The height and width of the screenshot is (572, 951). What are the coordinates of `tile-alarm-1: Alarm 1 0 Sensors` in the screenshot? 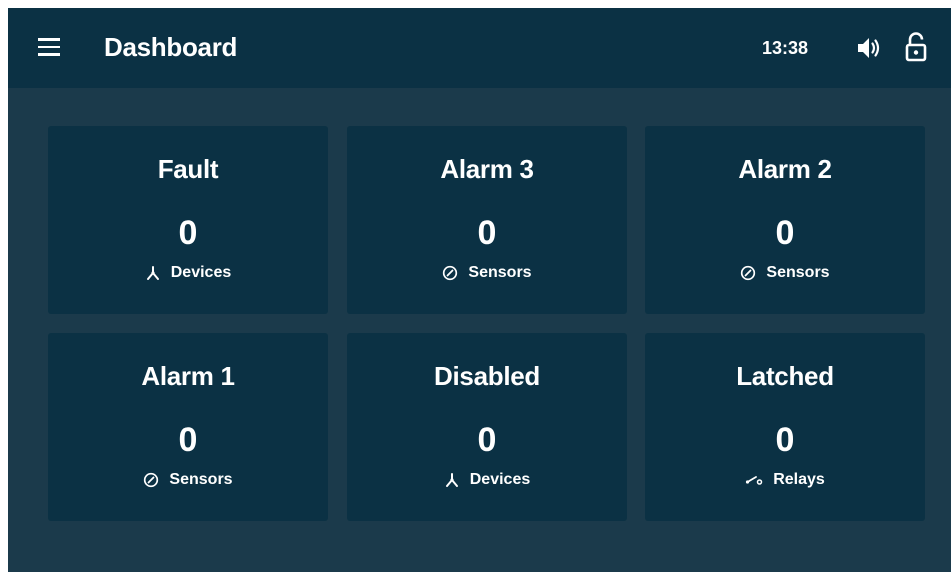 It's located at (188, 427).